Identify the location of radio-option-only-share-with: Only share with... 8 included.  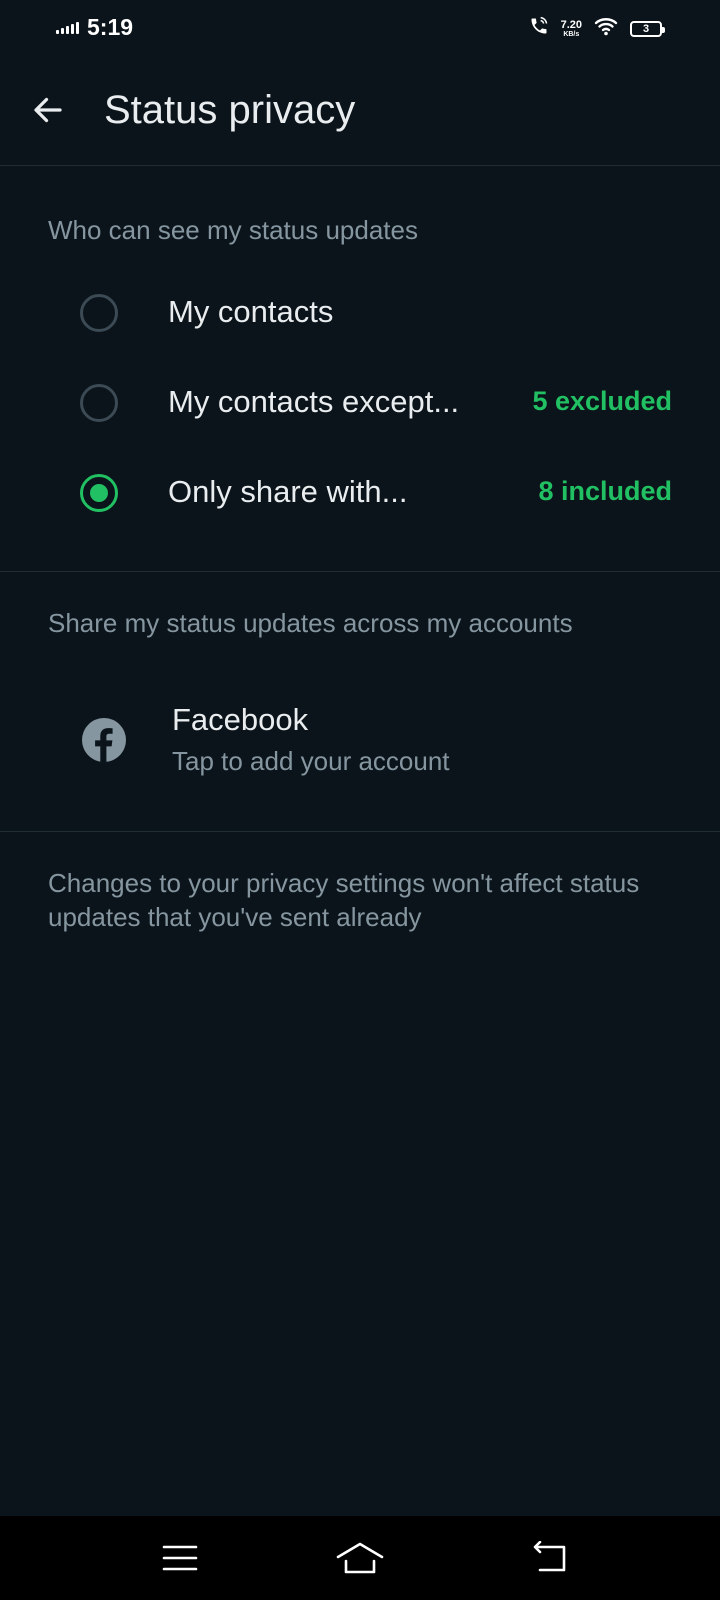
(360, 493).